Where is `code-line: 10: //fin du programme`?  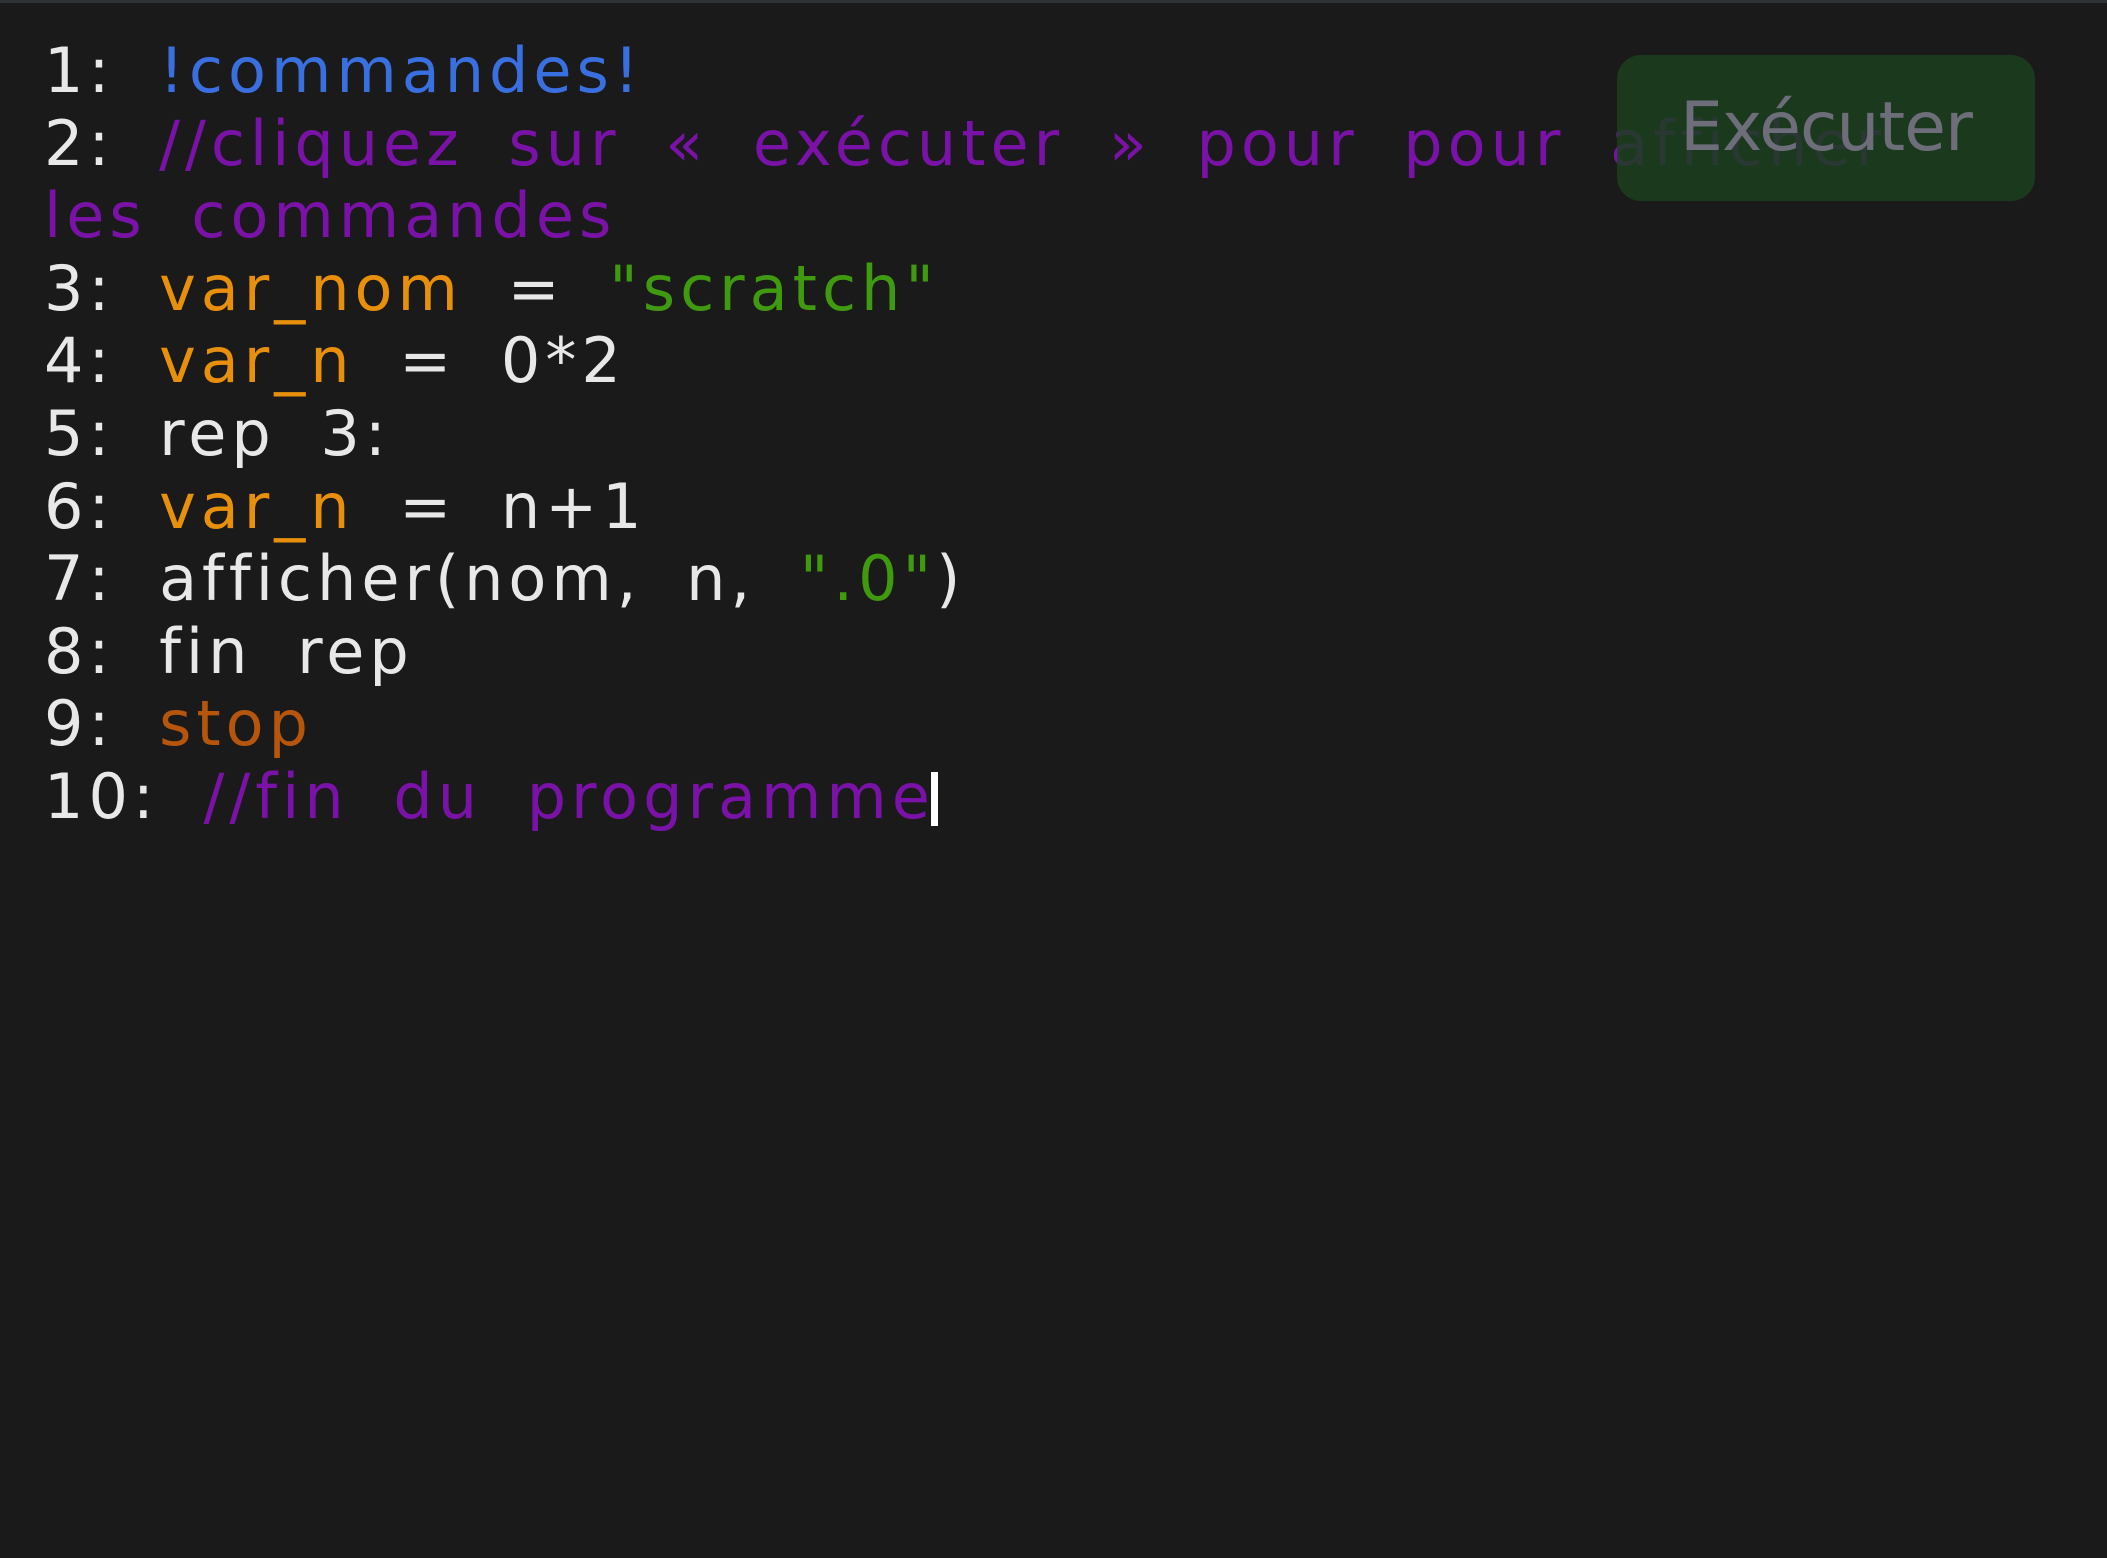
code-line: 10: //fin du programme is located at coordinates (1024, 796).